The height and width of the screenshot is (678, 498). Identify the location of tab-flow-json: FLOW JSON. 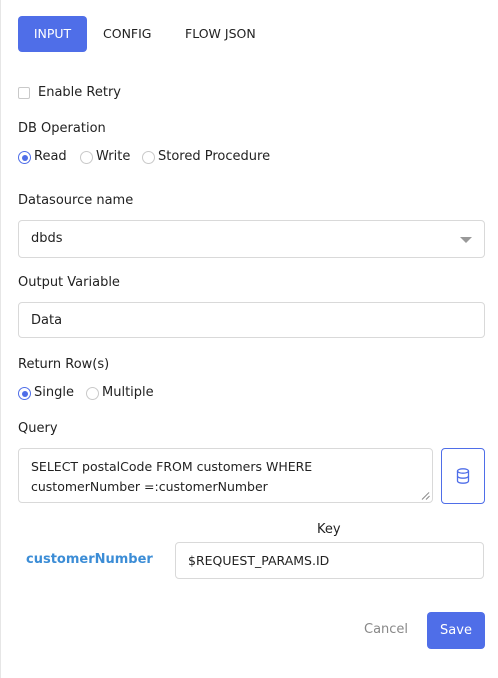
(220, 34).